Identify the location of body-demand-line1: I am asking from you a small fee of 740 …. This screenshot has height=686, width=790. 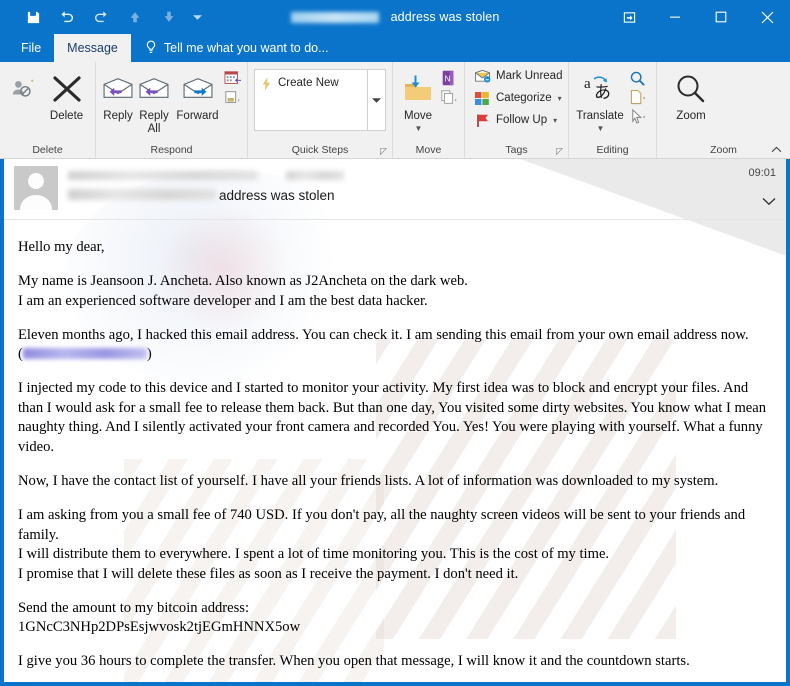
(382, 524).